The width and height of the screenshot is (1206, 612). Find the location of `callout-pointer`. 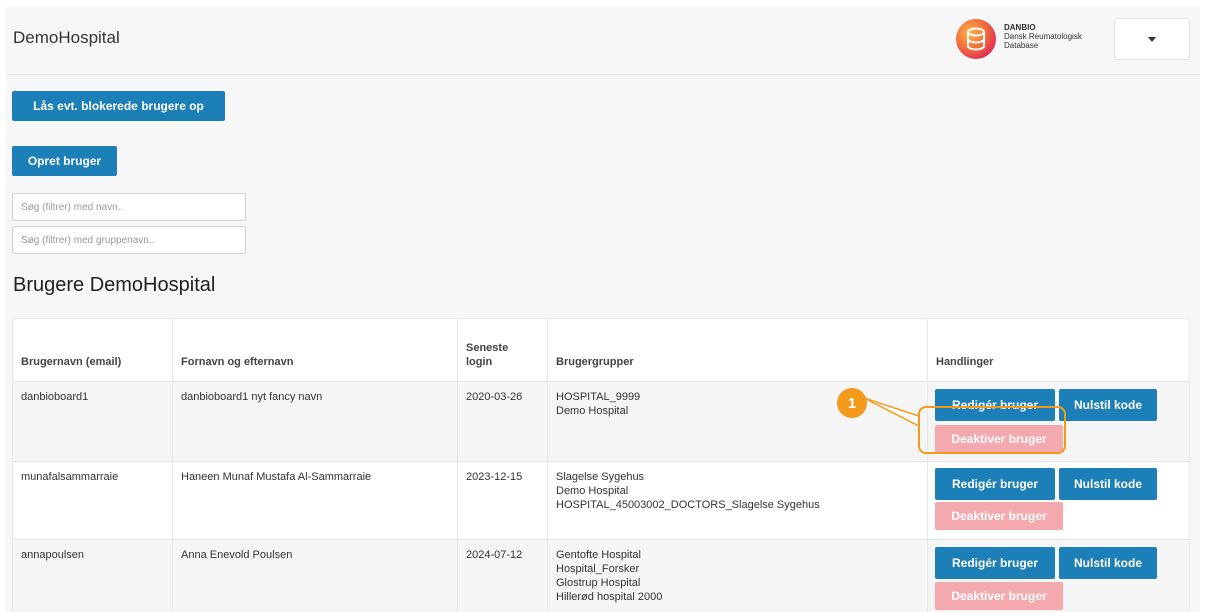

callout-pointer is located at coordinates (891, 412).